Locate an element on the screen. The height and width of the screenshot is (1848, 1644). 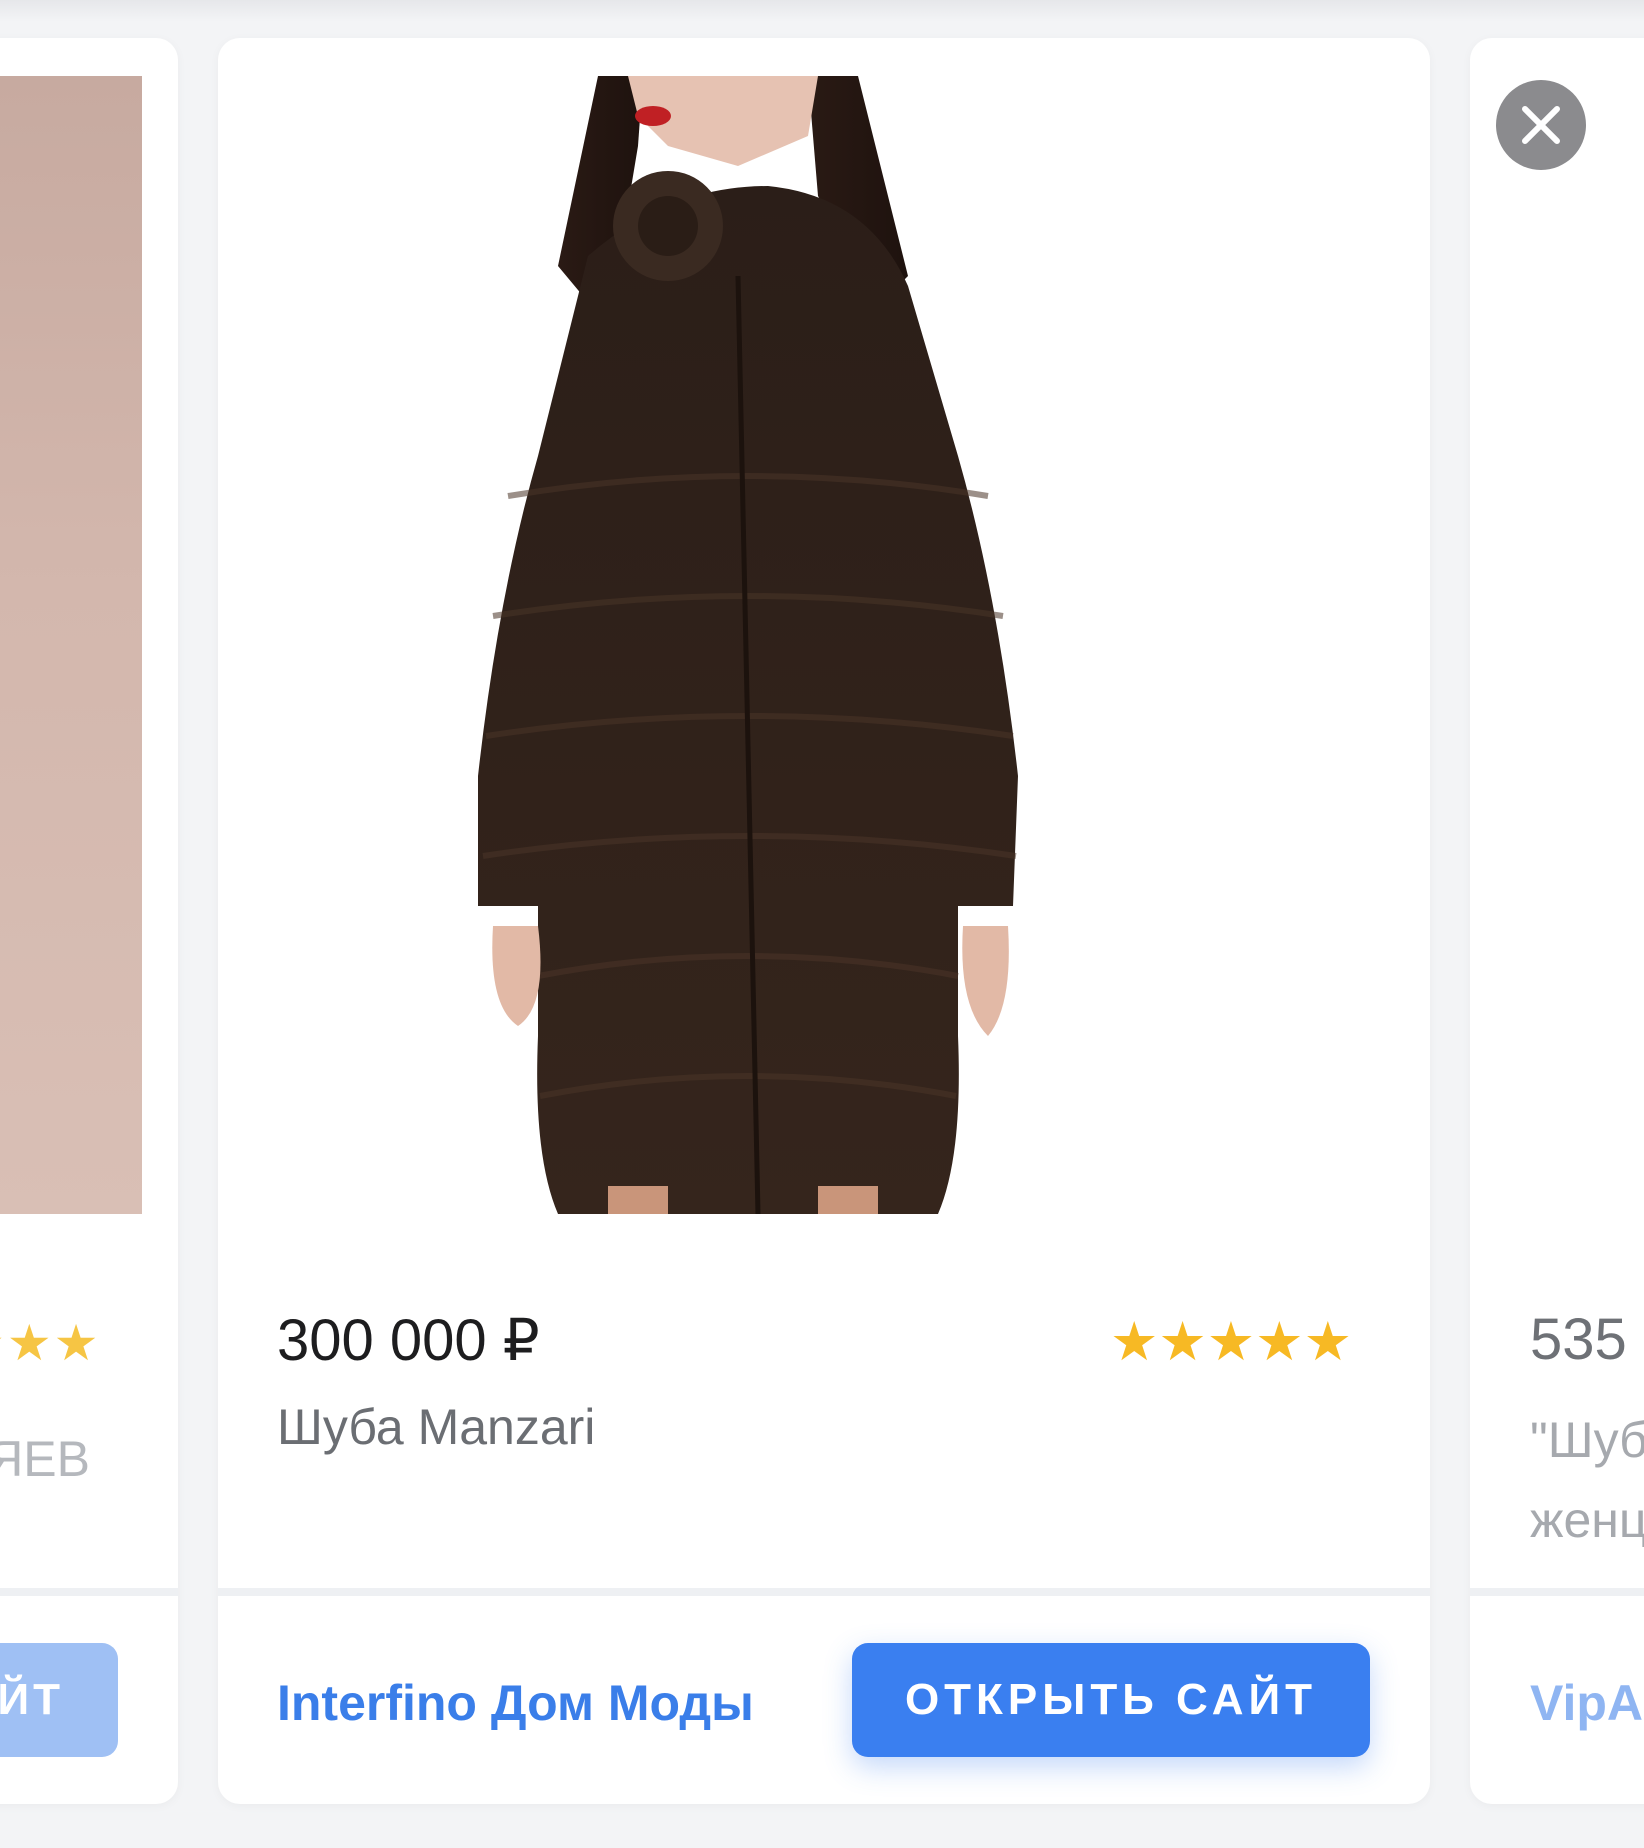
open-site-button: ОТКРЫТЬ САЙТ is located at coordinates (1111, 1700).